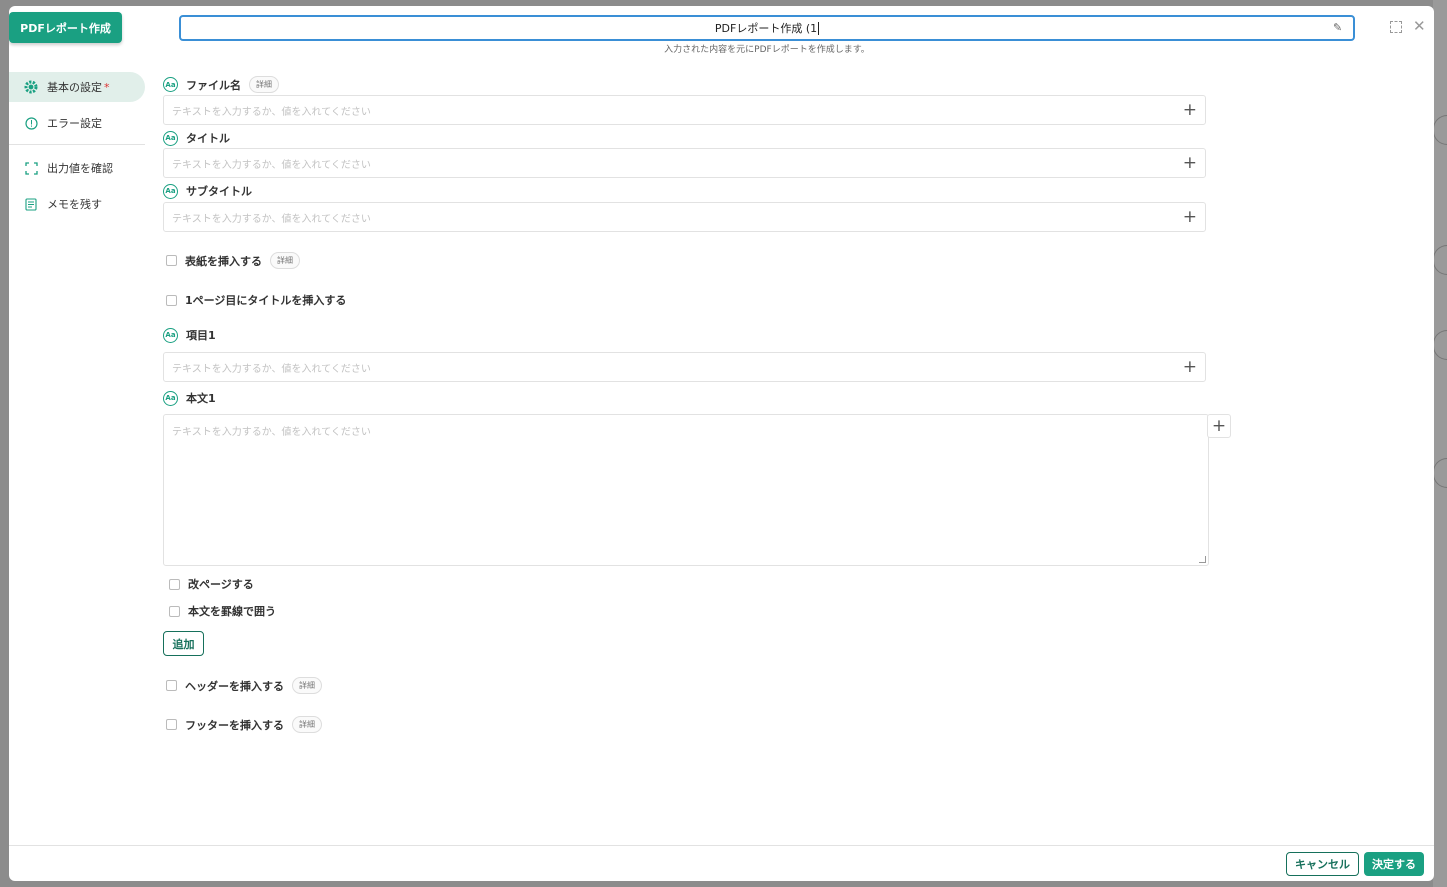  I want to click on node-title-input: PDFレポート作成 (1 ✎, so click(767, 28).